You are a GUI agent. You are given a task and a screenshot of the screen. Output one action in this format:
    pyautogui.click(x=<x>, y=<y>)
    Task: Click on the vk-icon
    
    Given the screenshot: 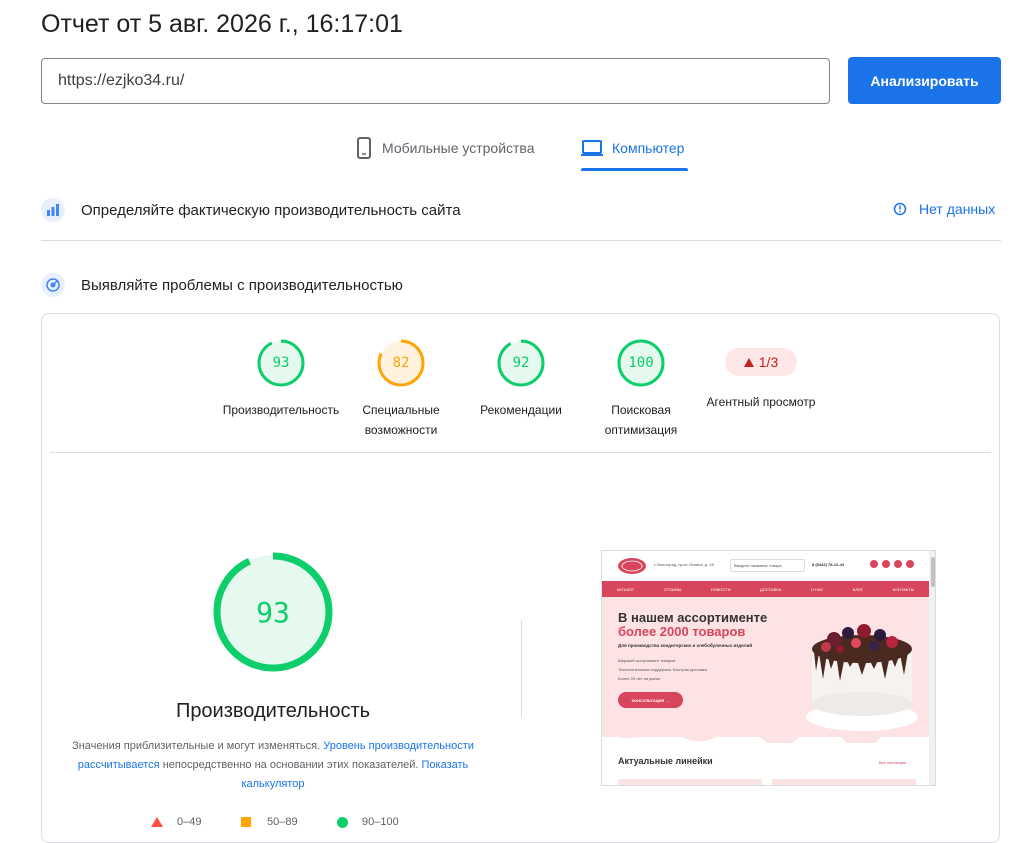 What is the action you would take?
    pyautogui.click(x=910, y=564)
    